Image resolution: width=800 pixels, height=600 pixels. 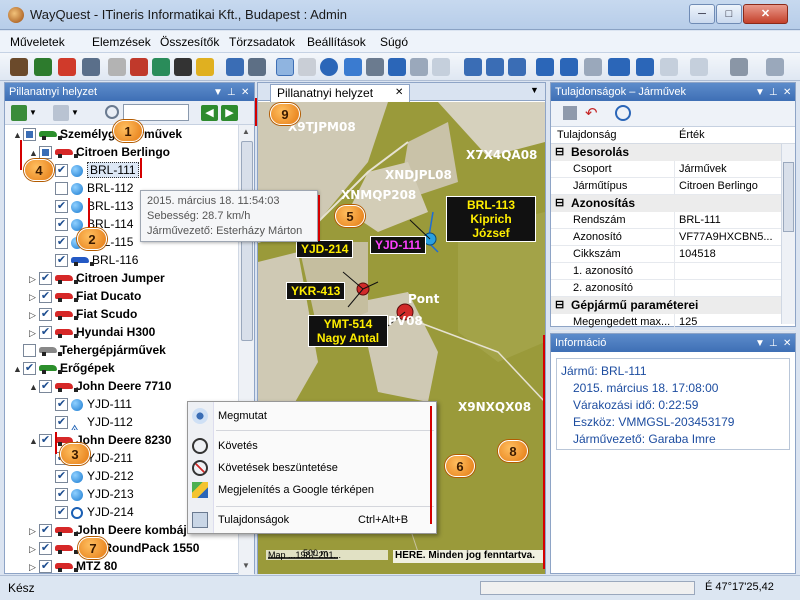 What do you see at coordinates (89, 476) in the screenshot?
I see `tree-vehicle-item: ✔ YJD-212` at bounding box center [89, 476].